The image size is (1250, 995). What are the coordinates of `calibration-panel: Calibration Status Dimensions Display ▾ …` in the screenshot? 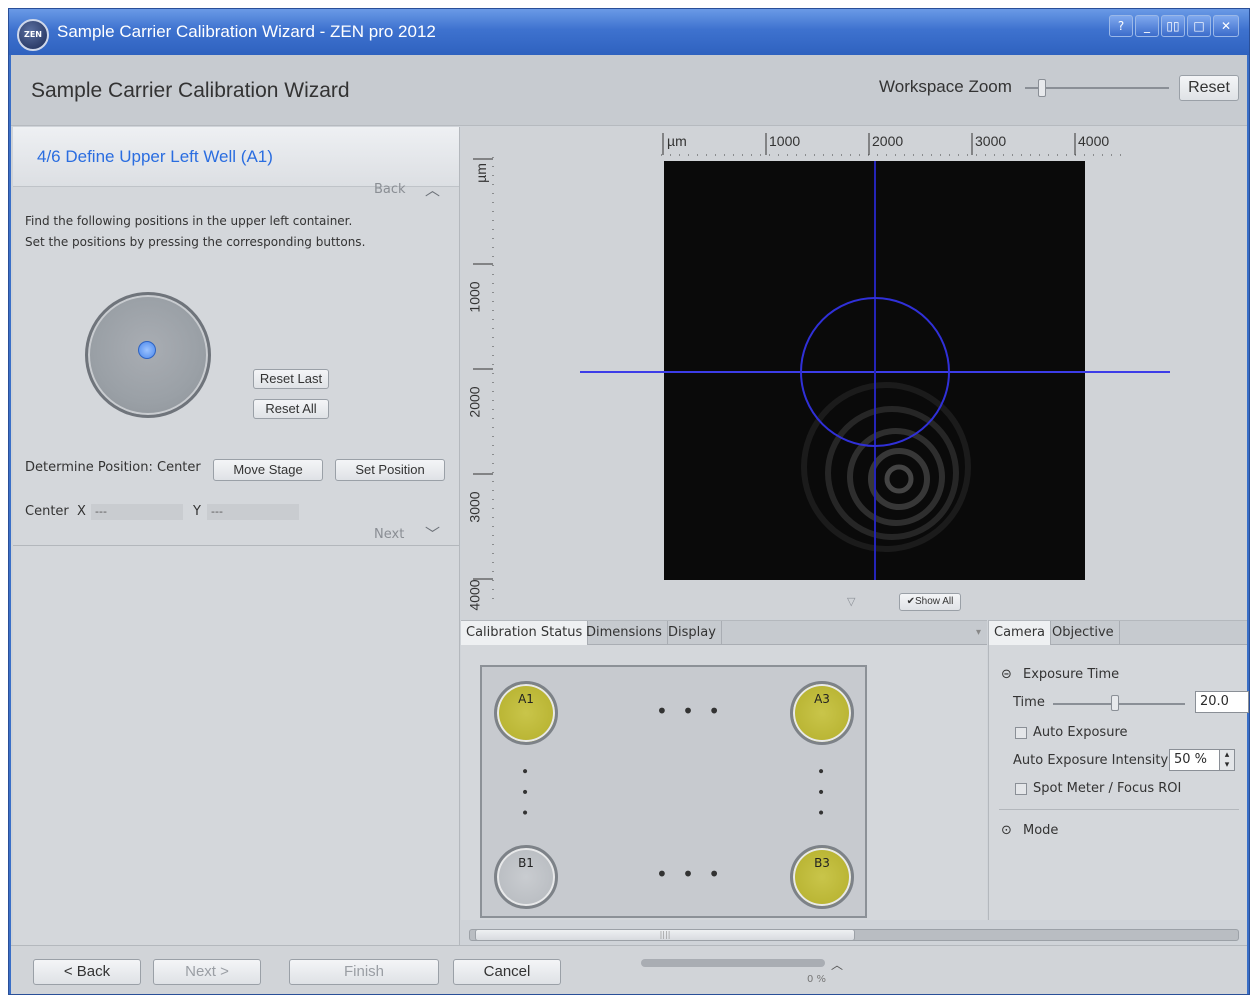 It's located at (724, 770).